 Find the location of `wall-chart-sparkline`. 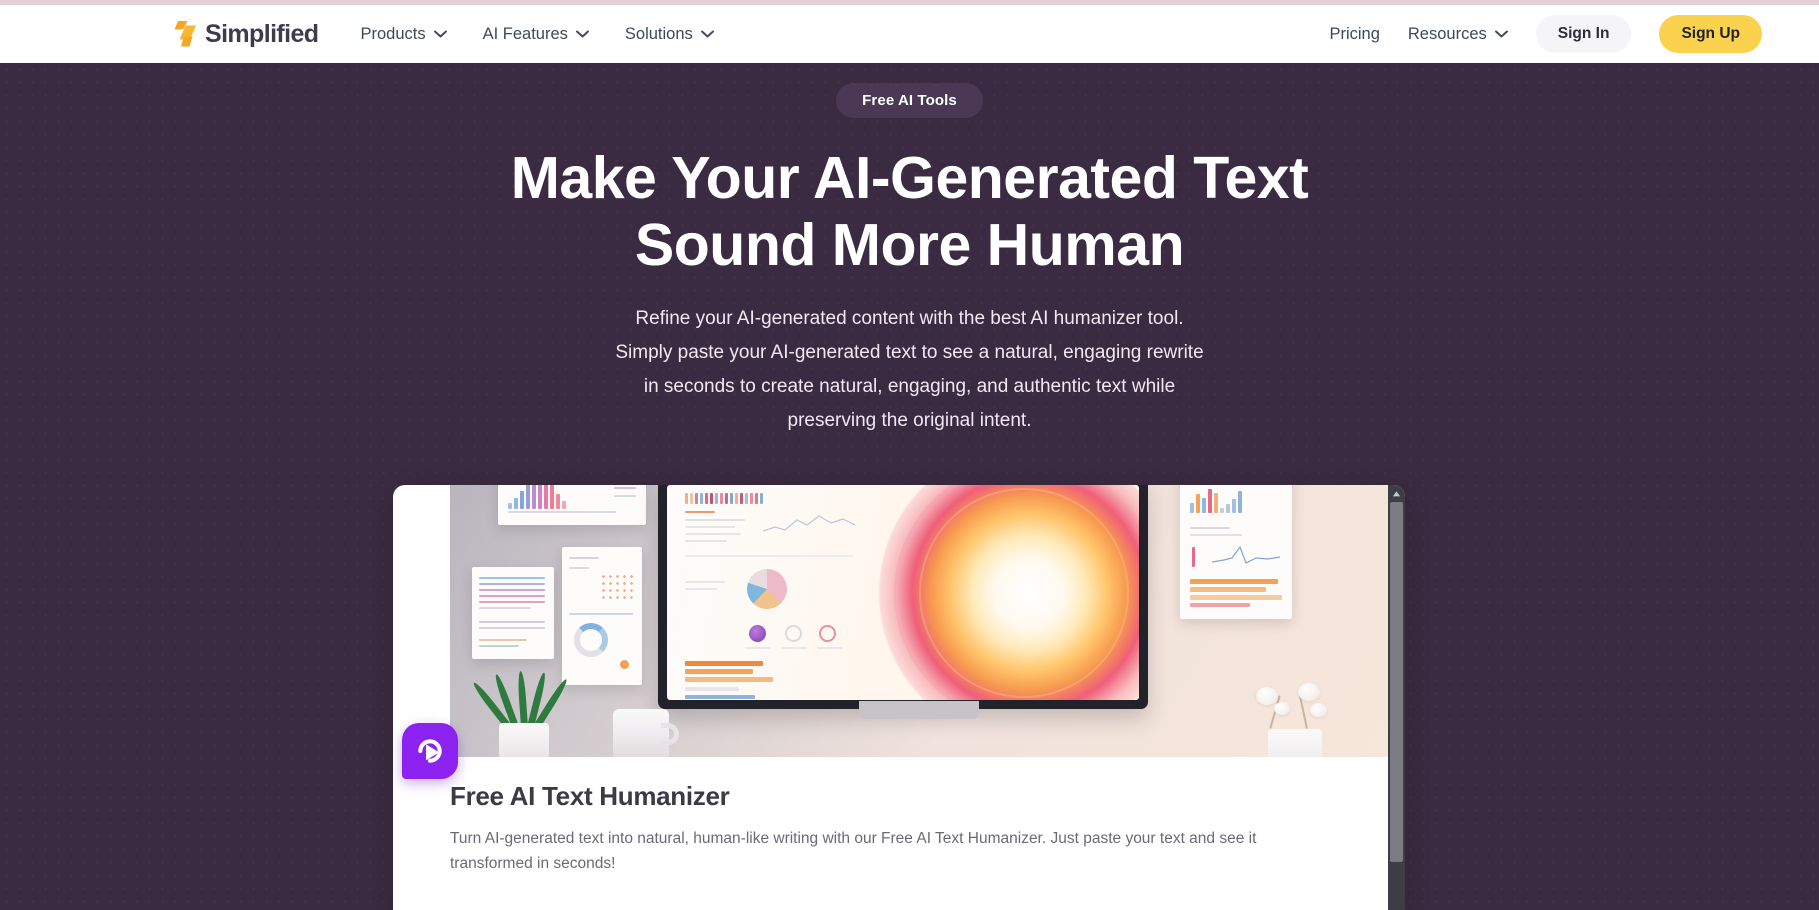

wall-chart-sparkline is located at coordinates (1246, 554).